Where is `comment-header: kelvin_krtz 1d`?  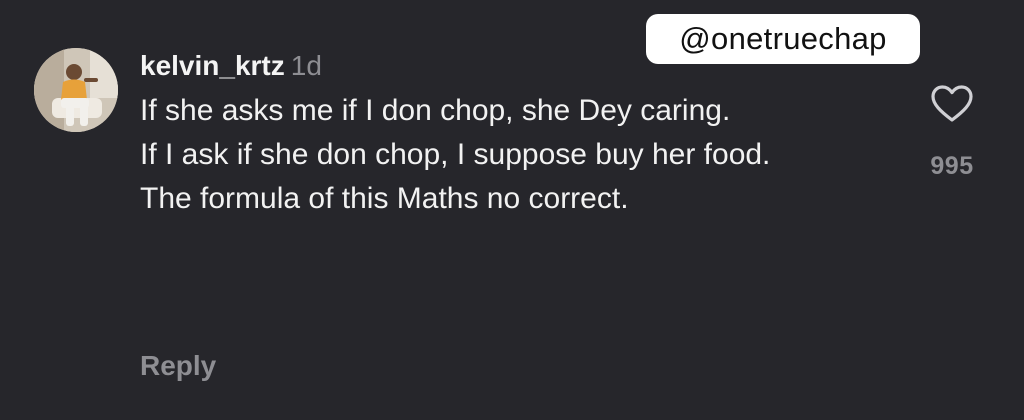
comment-header: kelvin_krtz 1d is located at coordinates (510, 66).